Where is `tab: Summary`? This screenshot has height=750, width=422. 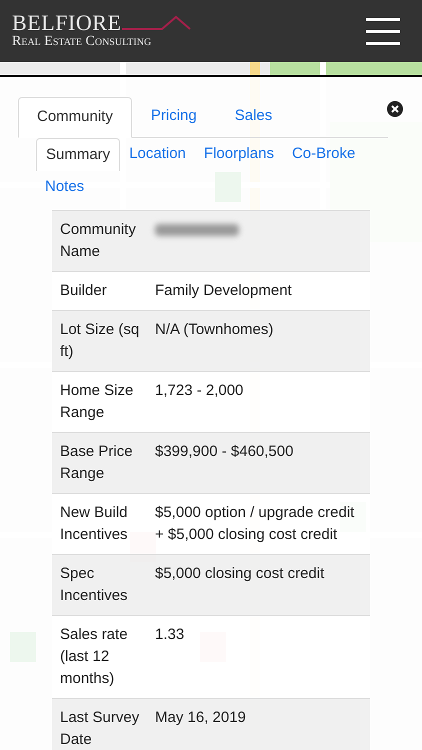 tab: Summary is located at coordinates (78, 154).